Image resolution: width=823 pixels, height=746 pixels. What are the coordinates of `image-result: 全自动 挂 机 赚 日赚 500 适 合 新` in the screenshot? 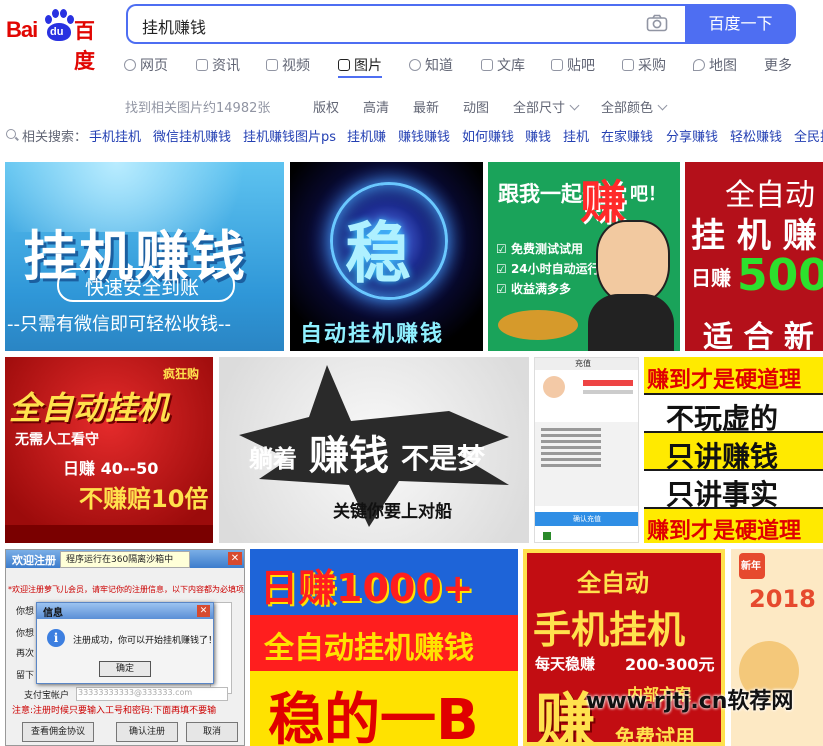 It's located at (754, 256).